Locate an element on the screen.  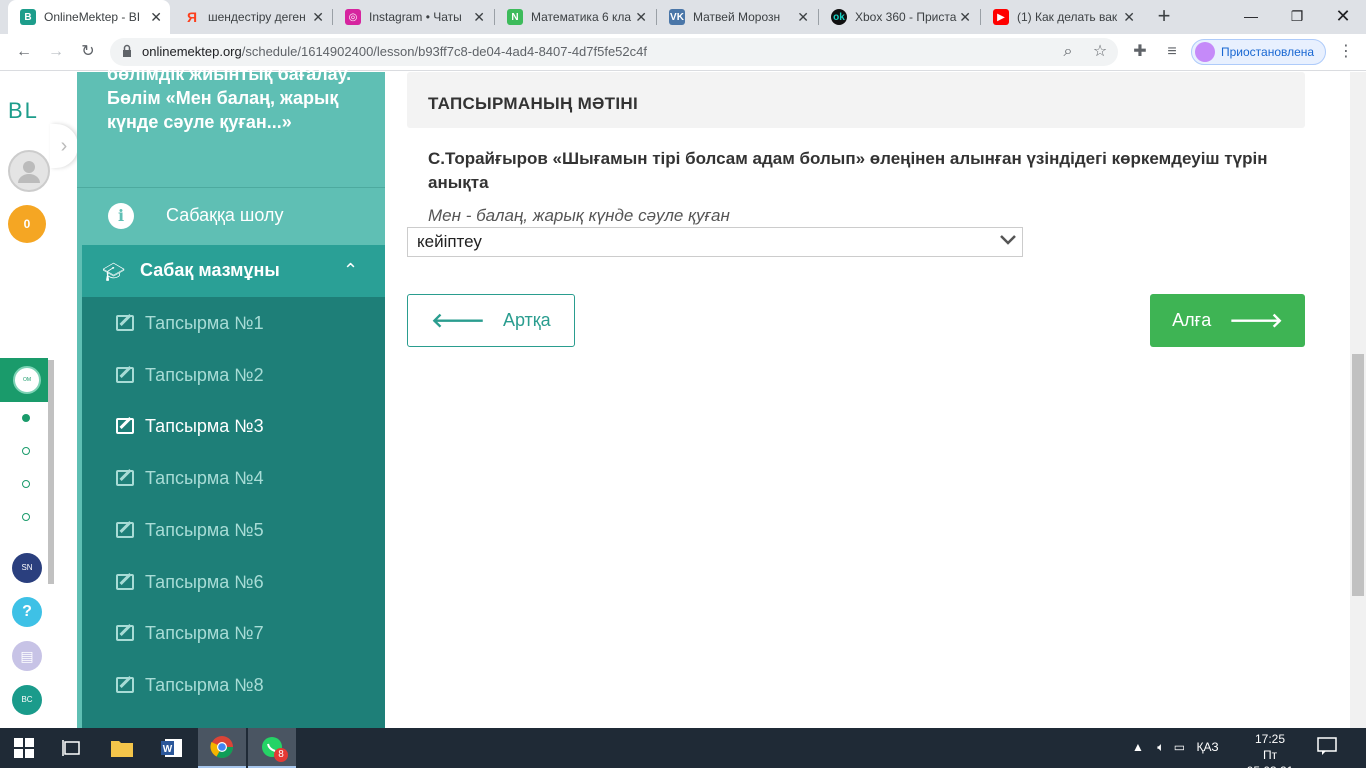
arrow-left-icon: 🡐 is located at coordinates (458, 321).